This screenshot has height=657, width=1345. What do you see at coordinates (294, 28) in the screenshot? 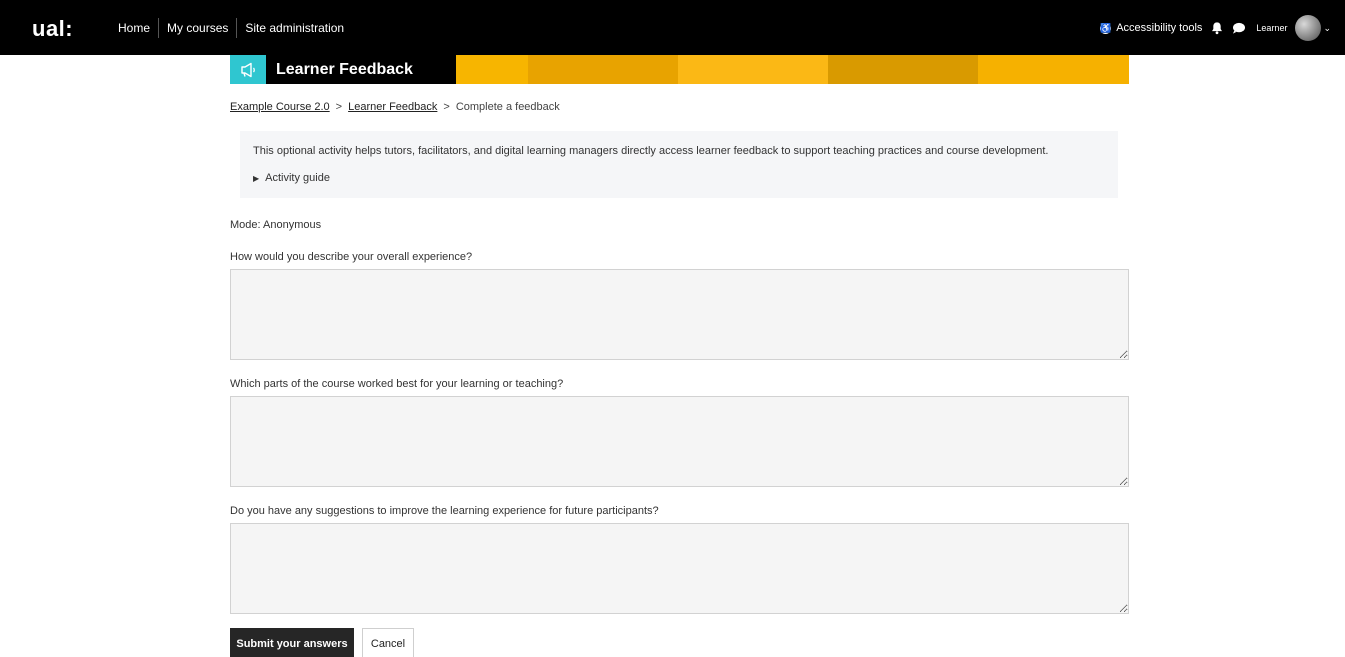
I see `nav-site-administration: Site administration` at bounding box center [294, 28].